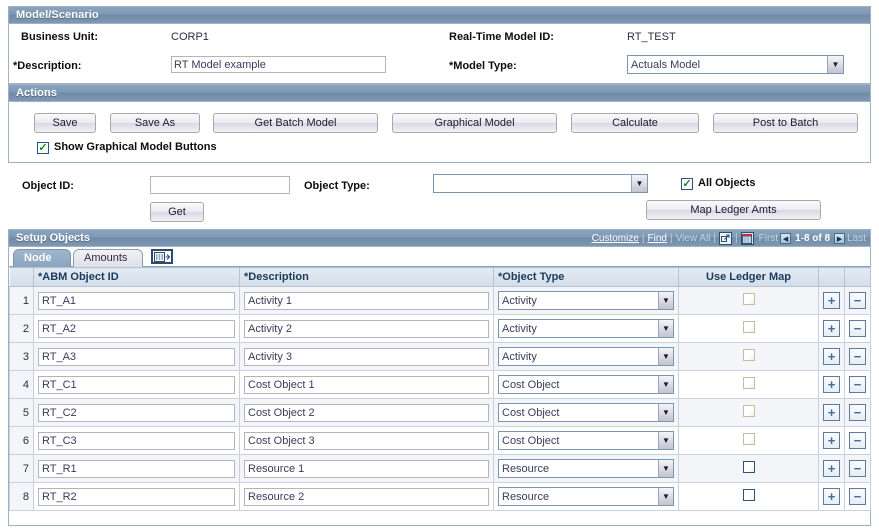 Image resolution: width=879 pixels, height=530 pixels. I want to click on setup-objects-title: Setup Objects, so click(53, 238).